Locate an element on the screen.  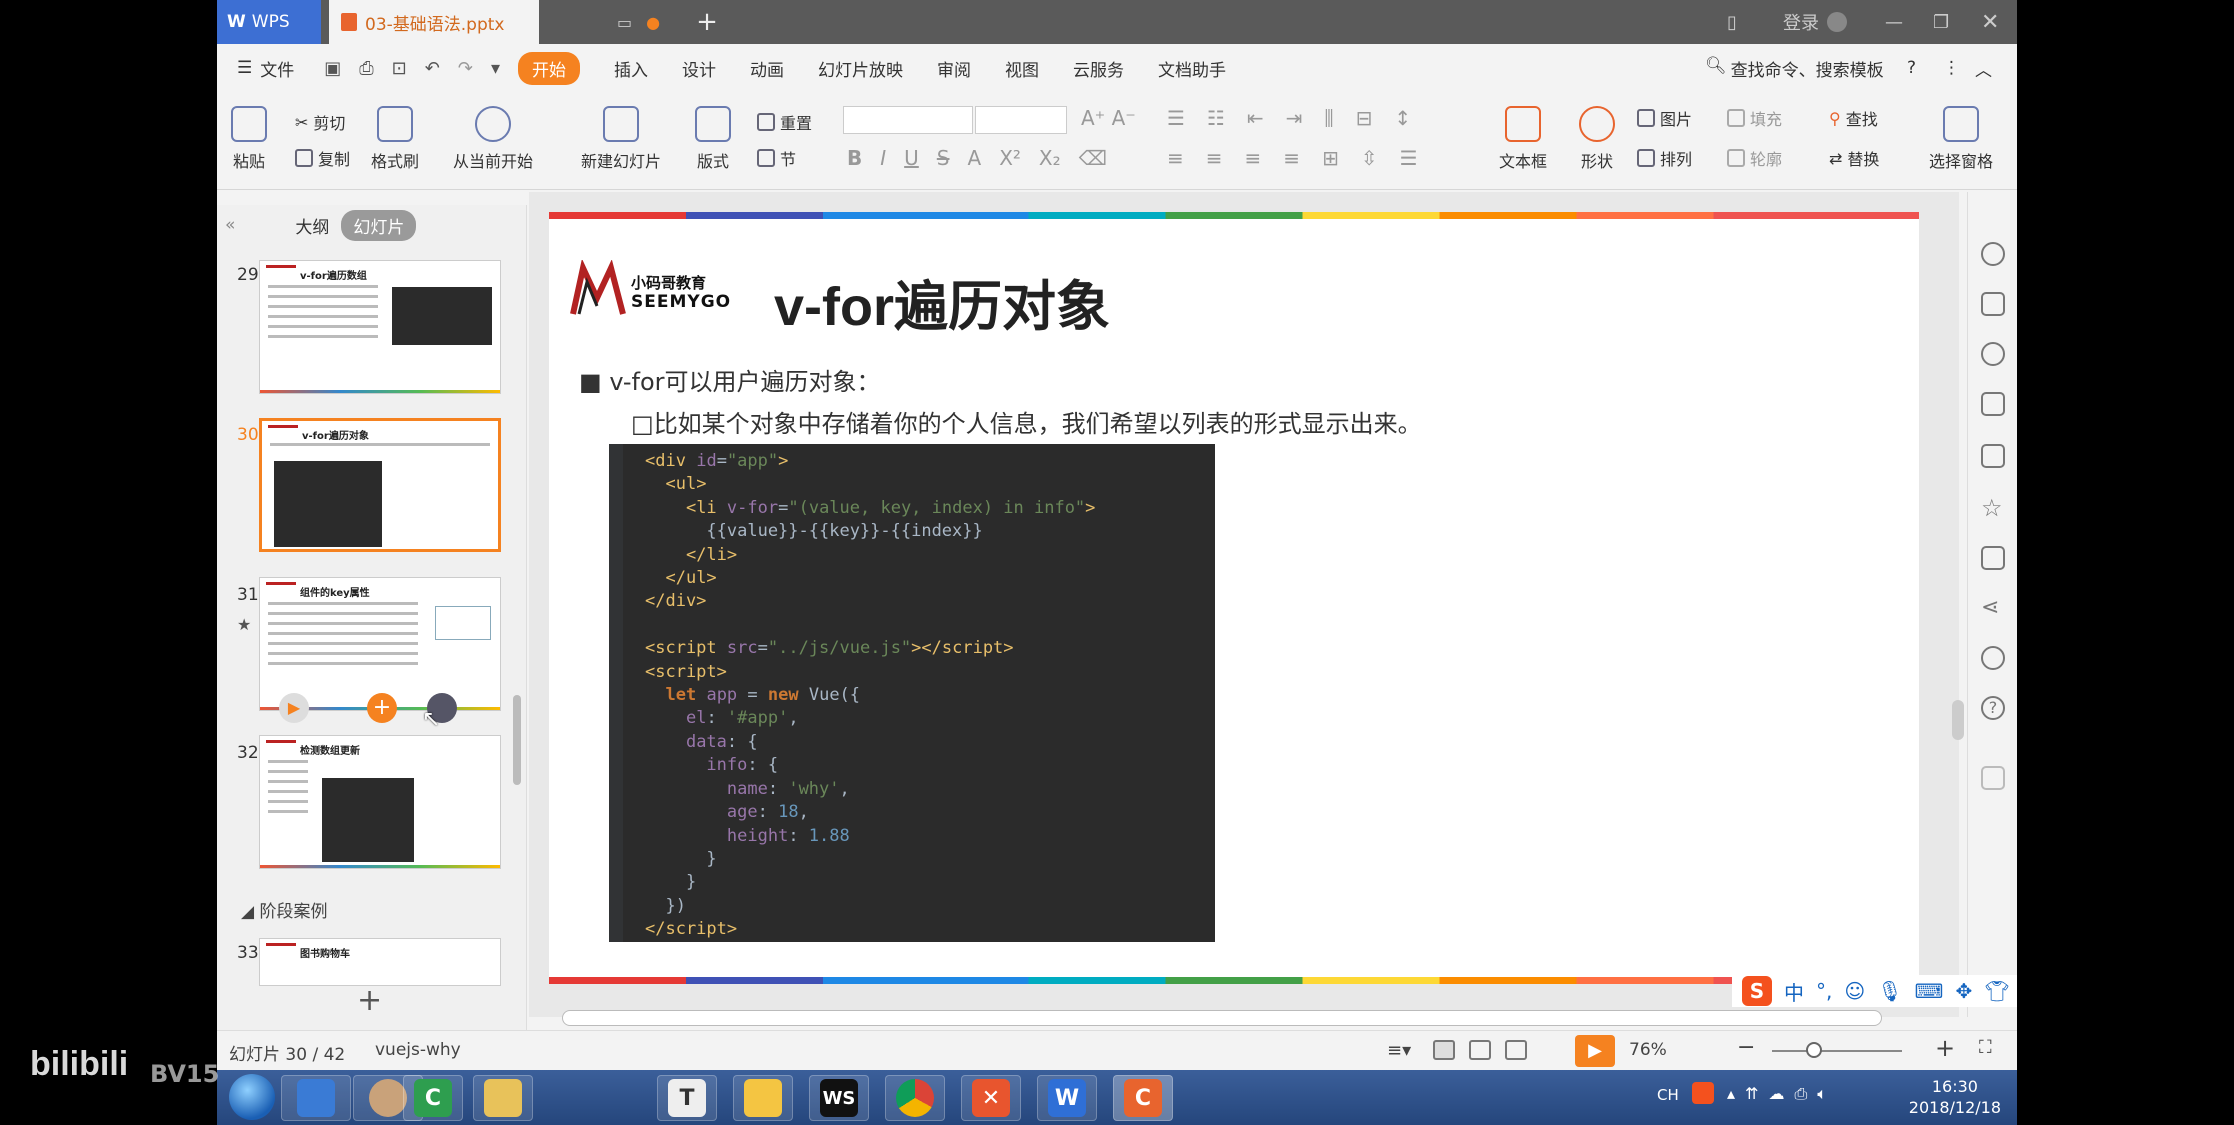
sogou-icon: S is located at coordinates (1757, 991).